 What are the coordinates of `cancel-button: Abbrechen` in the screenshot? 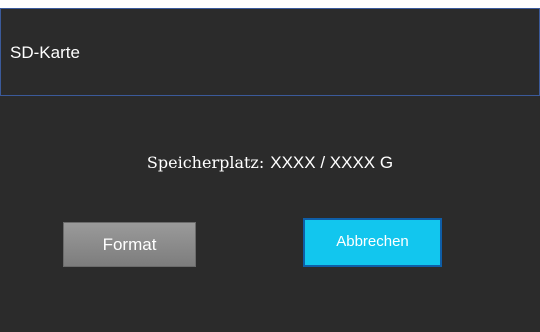 It's located at (372, 242).